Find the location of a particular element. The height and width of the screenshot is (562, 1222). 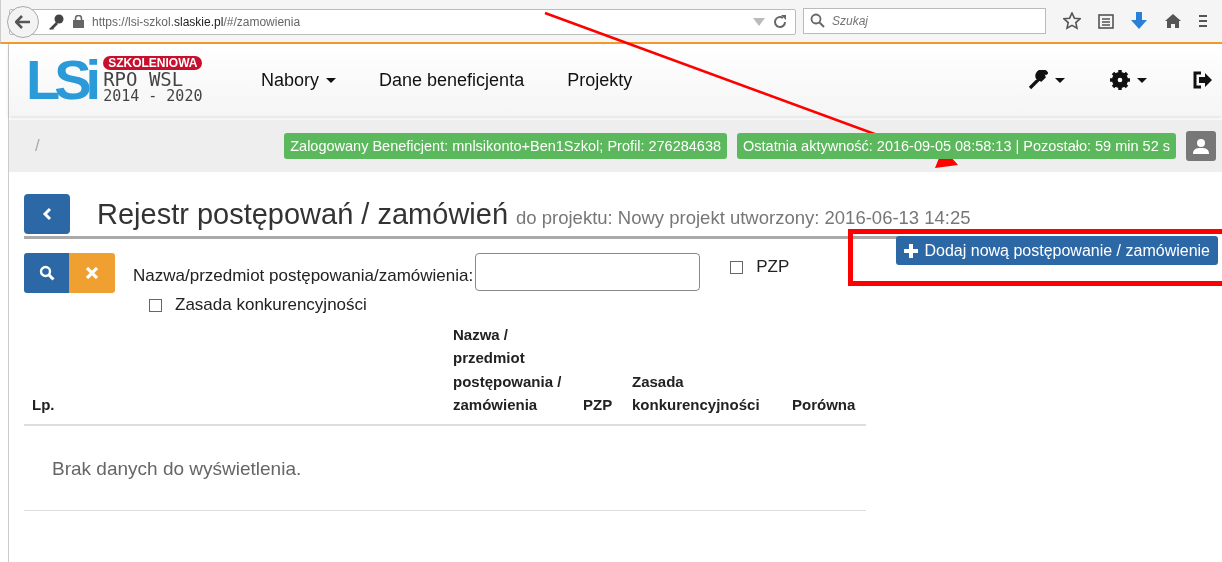

key-icon is located at coordinates (56, 21).